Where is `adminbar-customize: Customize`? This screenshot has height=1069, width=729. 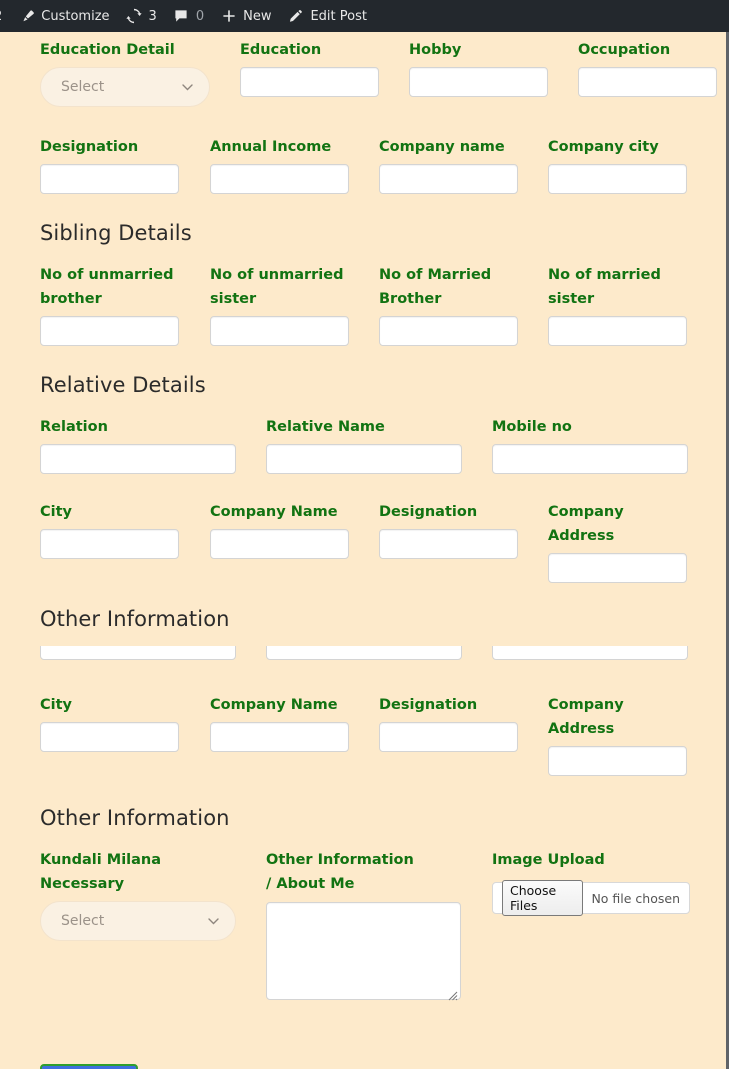
adminbar-customize: Customize is located at coordinates (63, 16).